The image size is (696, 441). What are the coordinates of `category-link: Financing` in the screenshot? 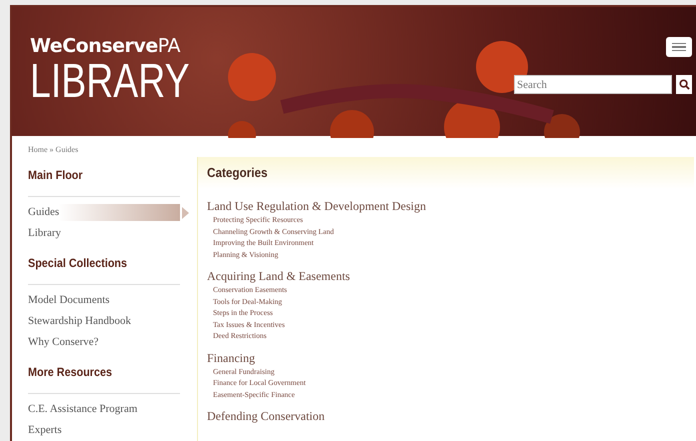 It's located at (446, 358).